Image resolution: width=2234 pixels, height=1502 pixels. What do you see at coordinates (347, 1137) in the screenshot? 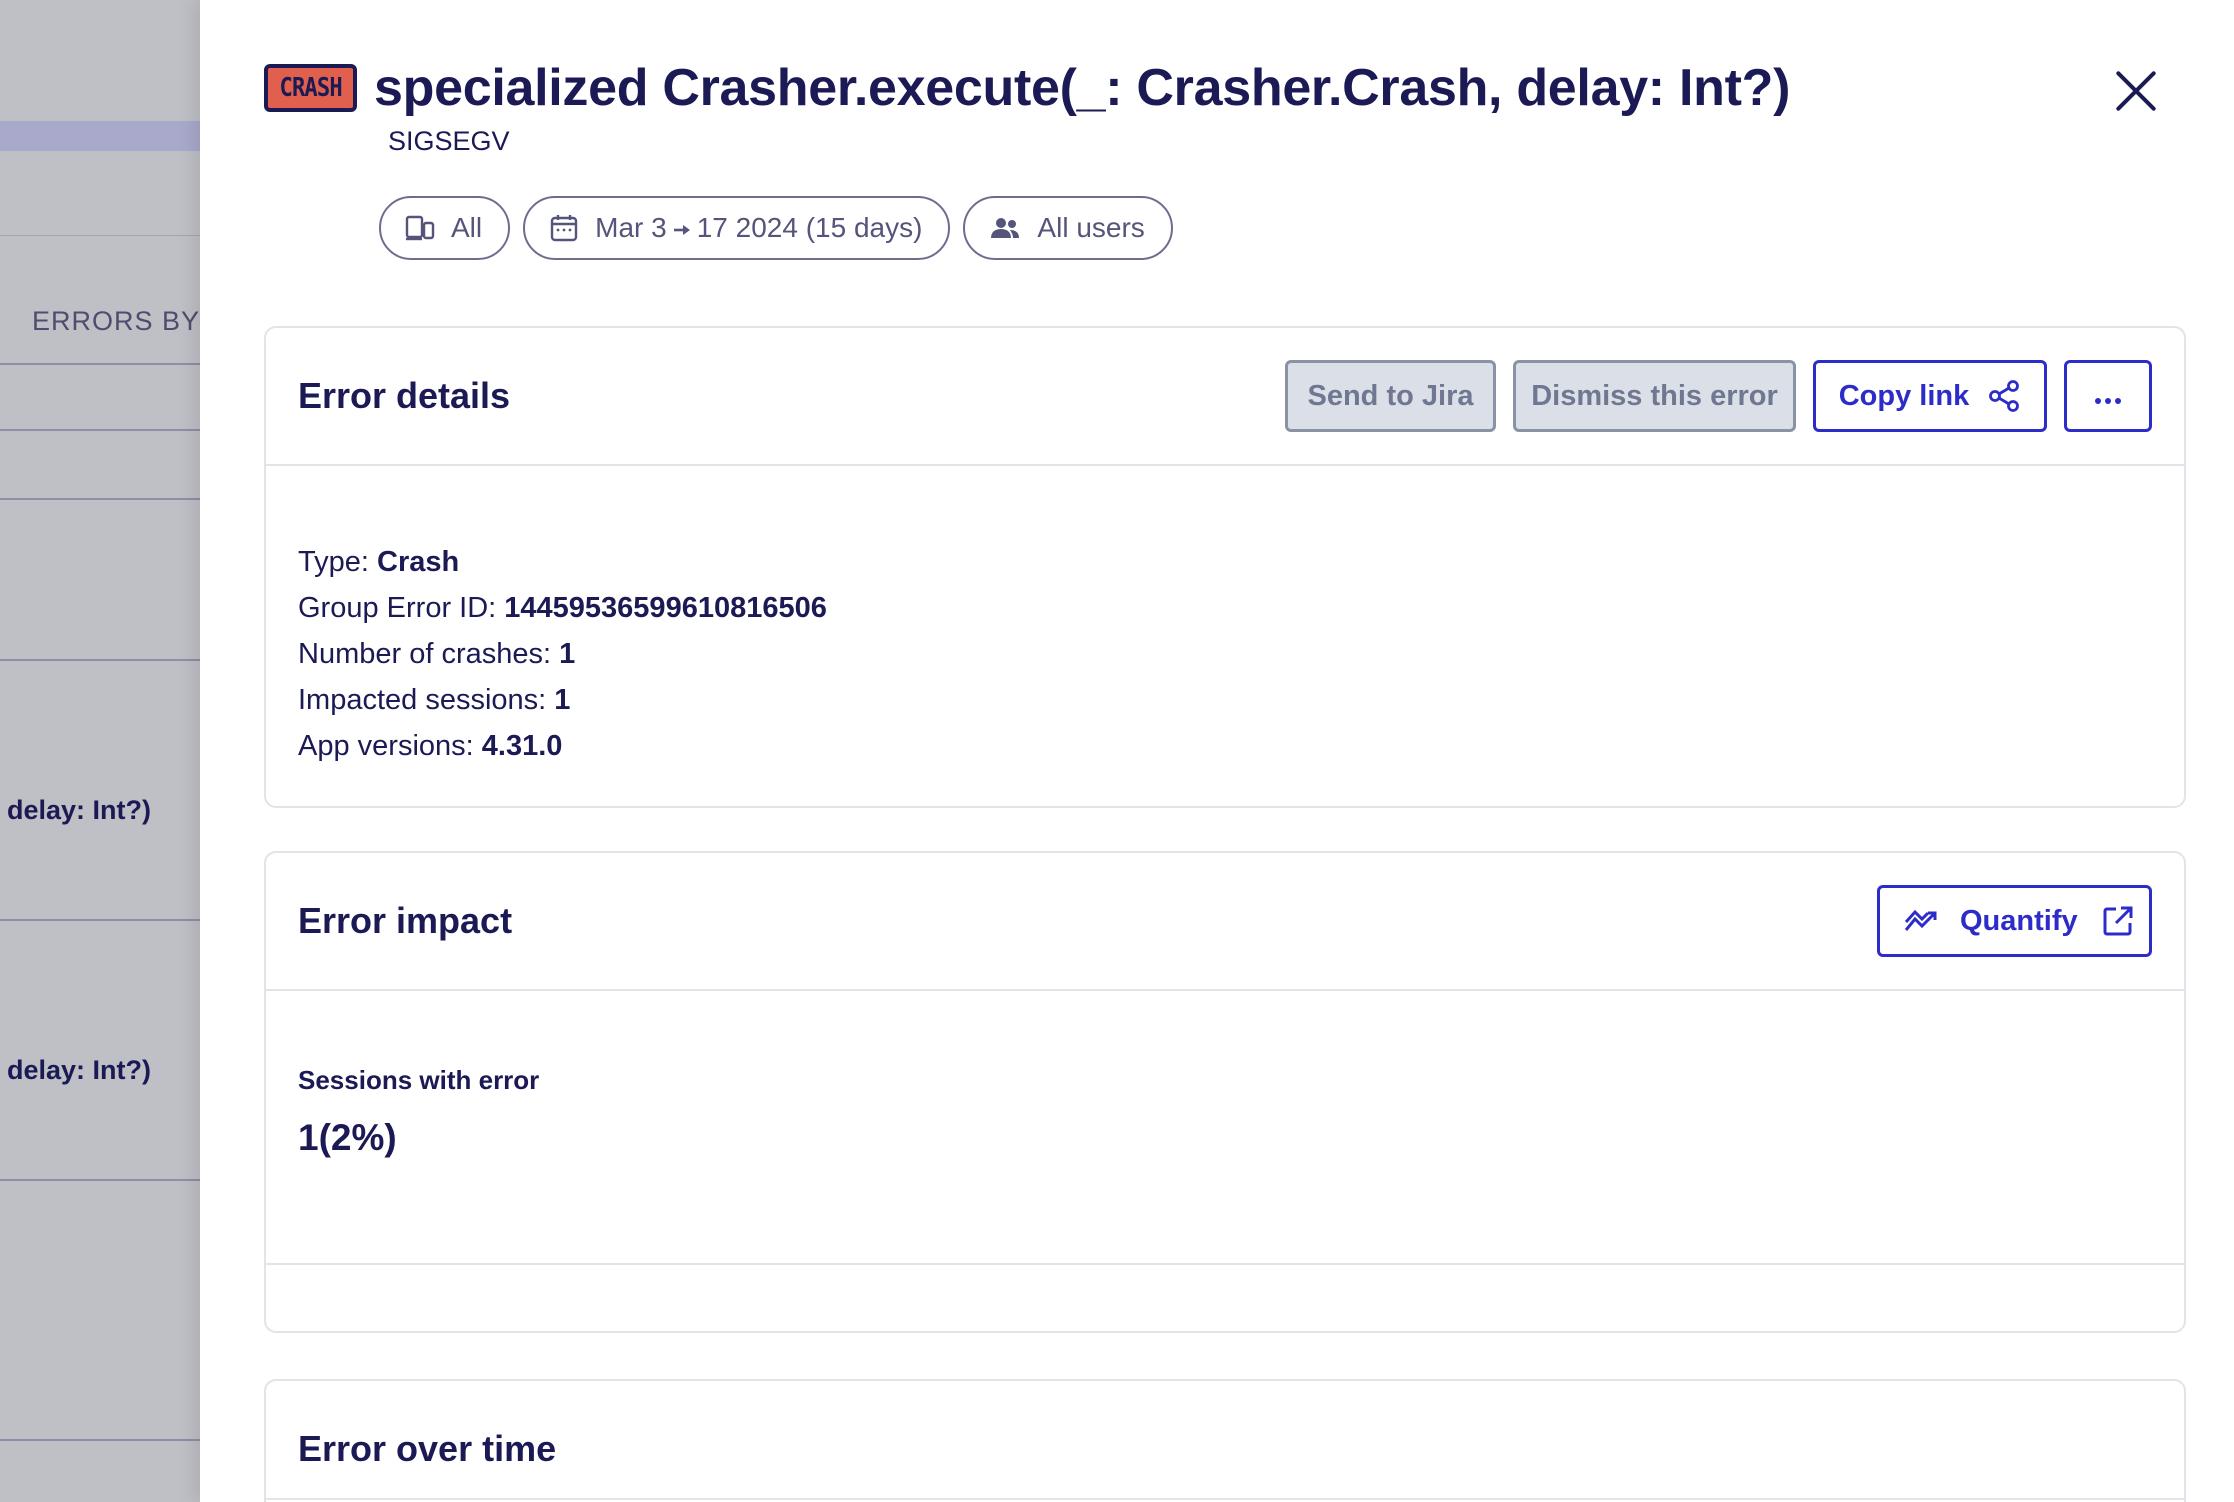
I see `sessions-with-error-value: 1(2%)` at bounding box center [347, 1137].